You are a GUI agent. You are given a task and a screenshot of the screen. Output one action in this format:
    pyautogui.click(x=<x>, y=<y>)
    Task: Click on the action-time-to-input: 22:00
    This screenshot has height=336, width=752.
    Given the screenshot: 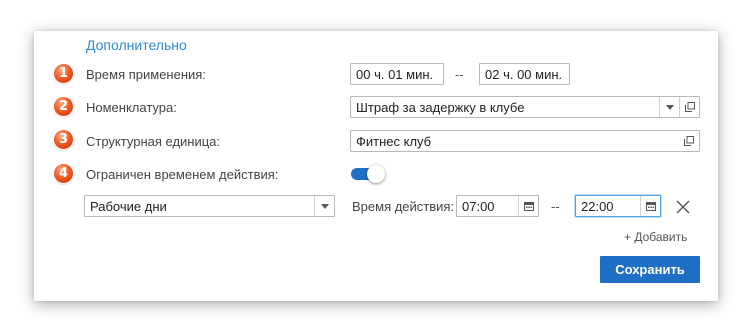 What is the action you would take?
    pyautogui.click(x=618, y=206)
    